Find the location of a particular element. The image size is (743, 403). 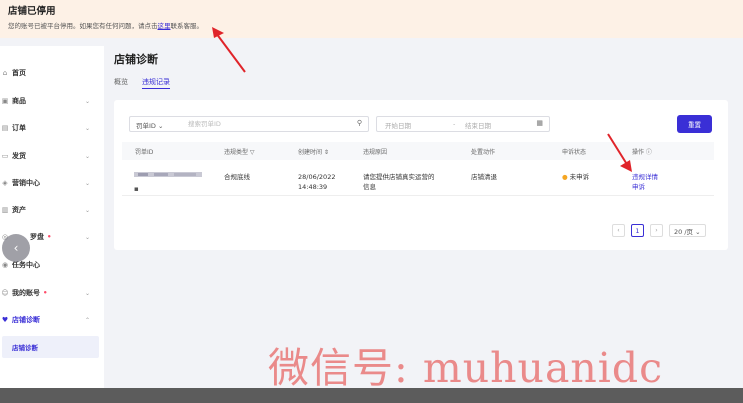

arrow-to-support-link is located at coordinates (229, 50).